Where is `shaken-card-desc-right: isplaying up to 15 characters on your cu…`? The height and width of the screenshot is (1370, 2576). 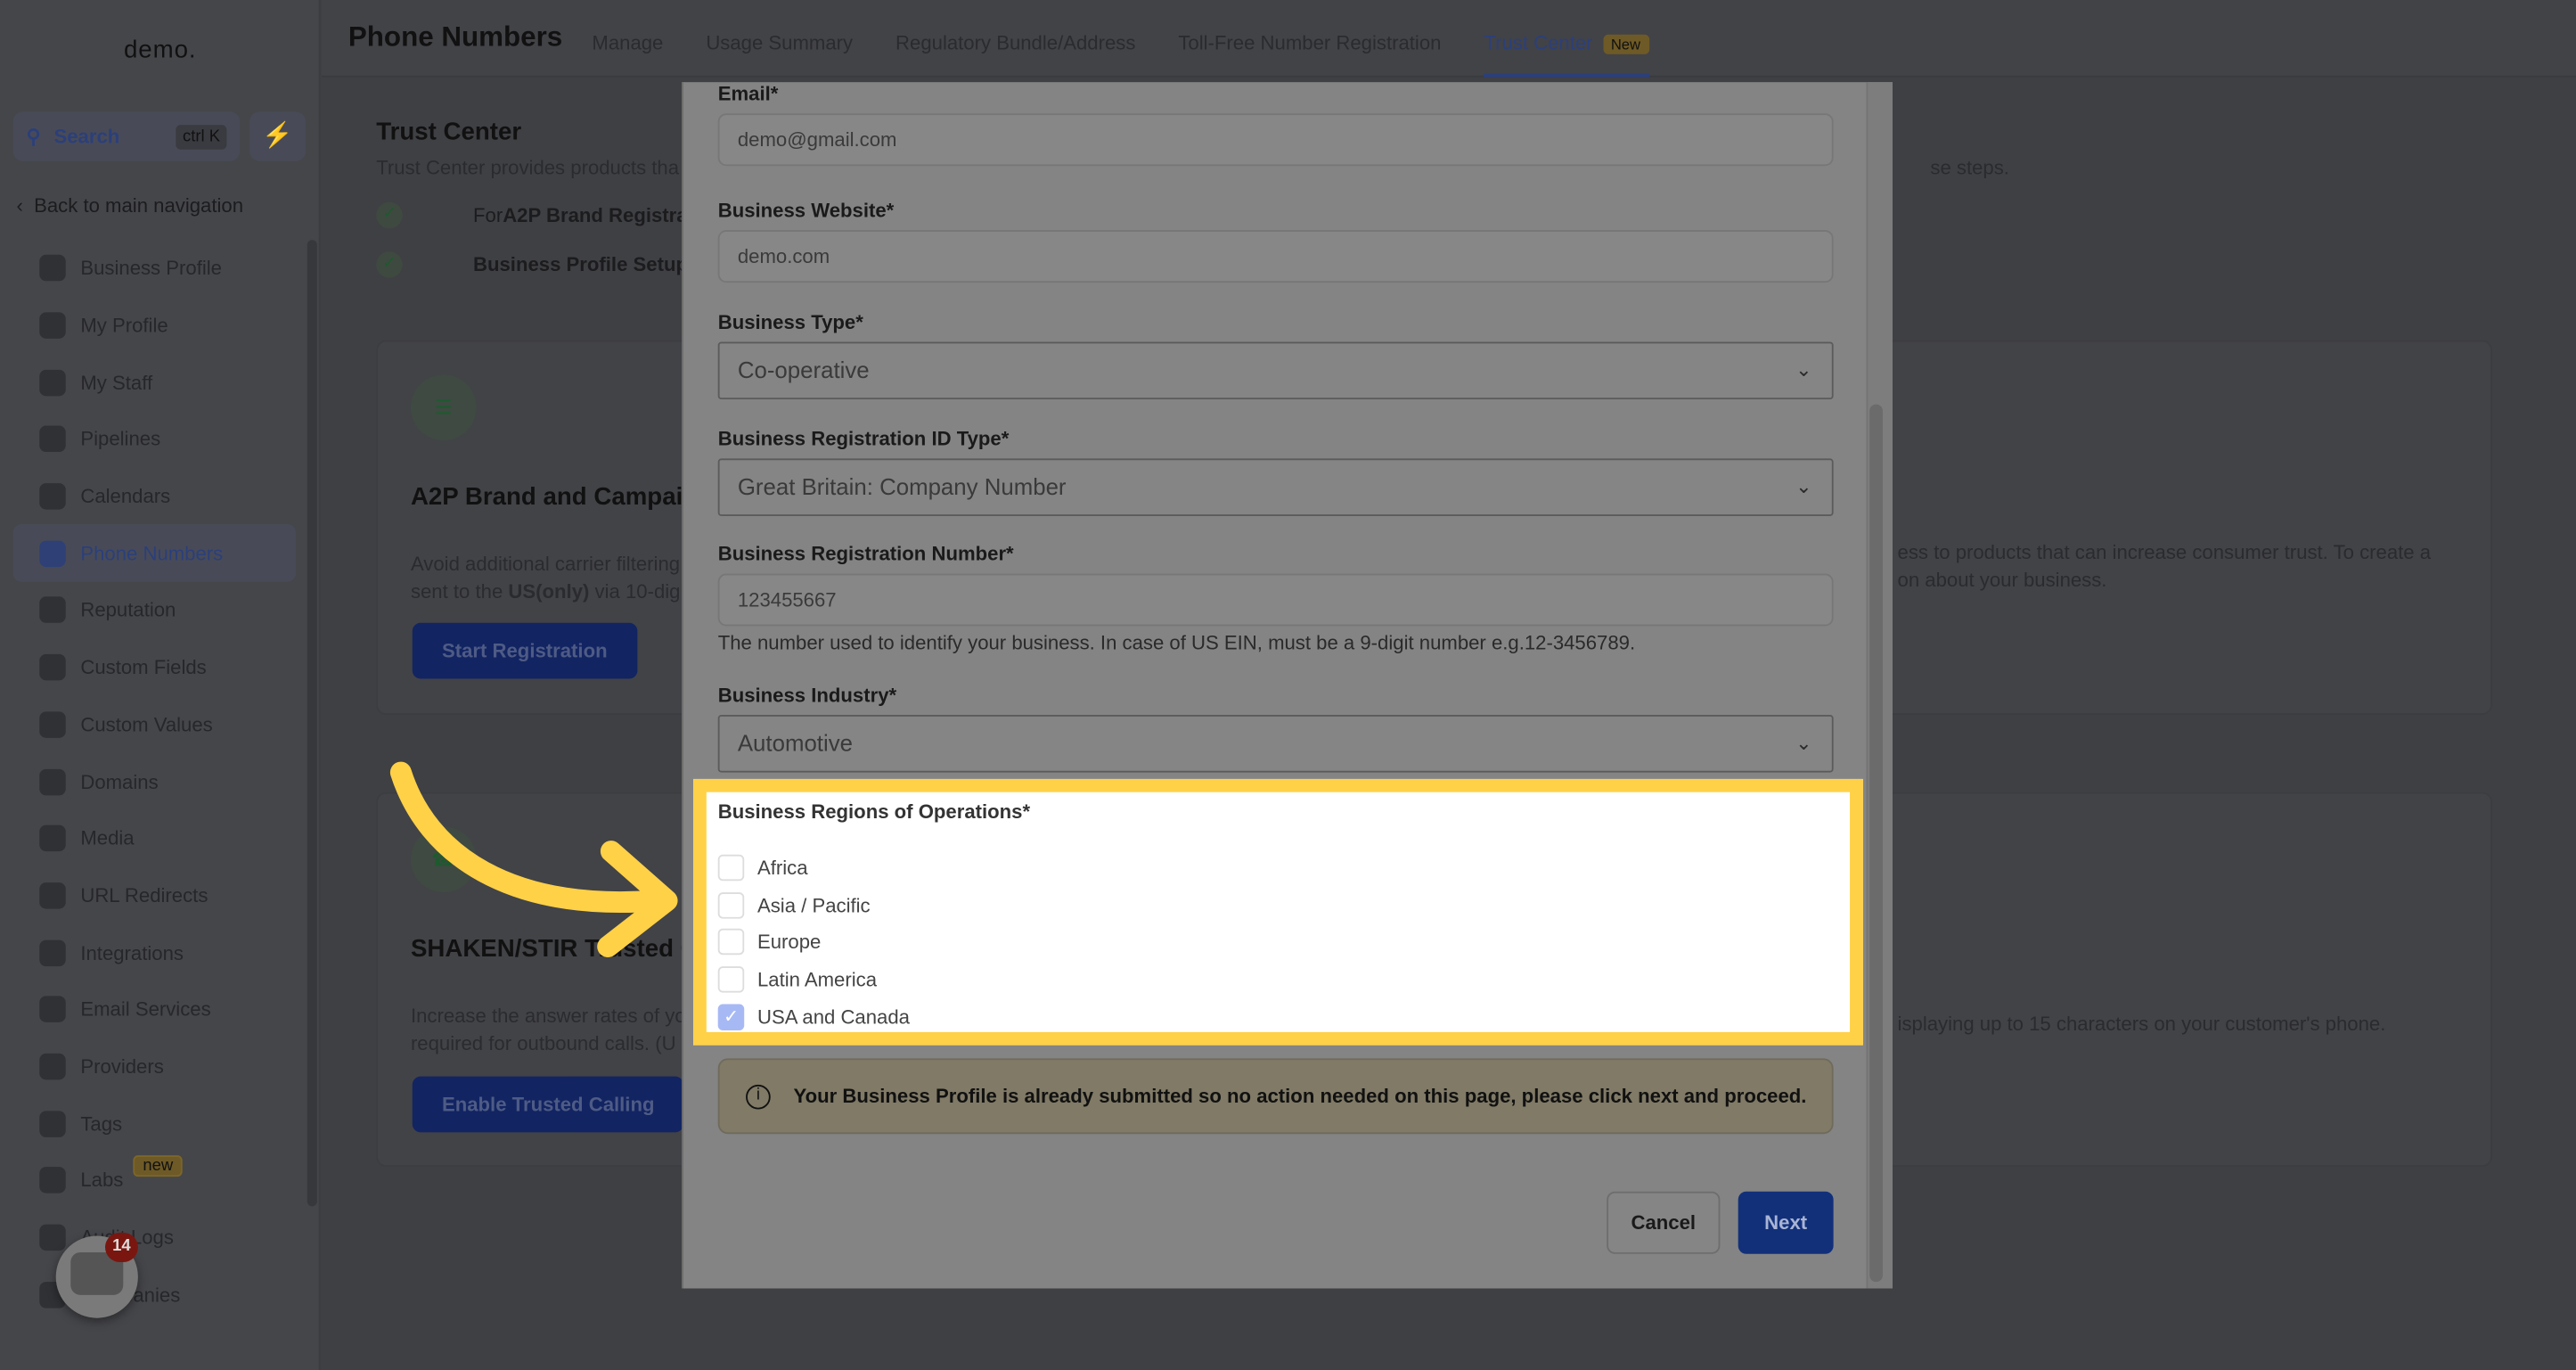
shaken-card-desc-right: isplaying up to 15 characters on your cu… is located at coordinates (2141, 1024).